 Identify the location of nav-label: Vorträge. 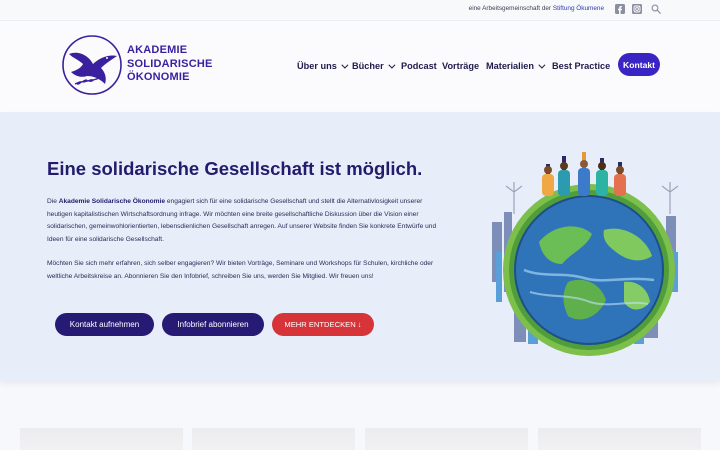
(461, 66).